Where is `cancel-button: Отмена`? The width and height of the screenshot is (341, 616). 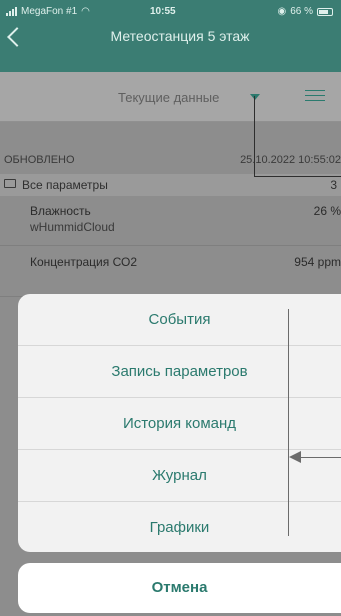 cancel-button: Отмена is located at coordinates (179, 588).